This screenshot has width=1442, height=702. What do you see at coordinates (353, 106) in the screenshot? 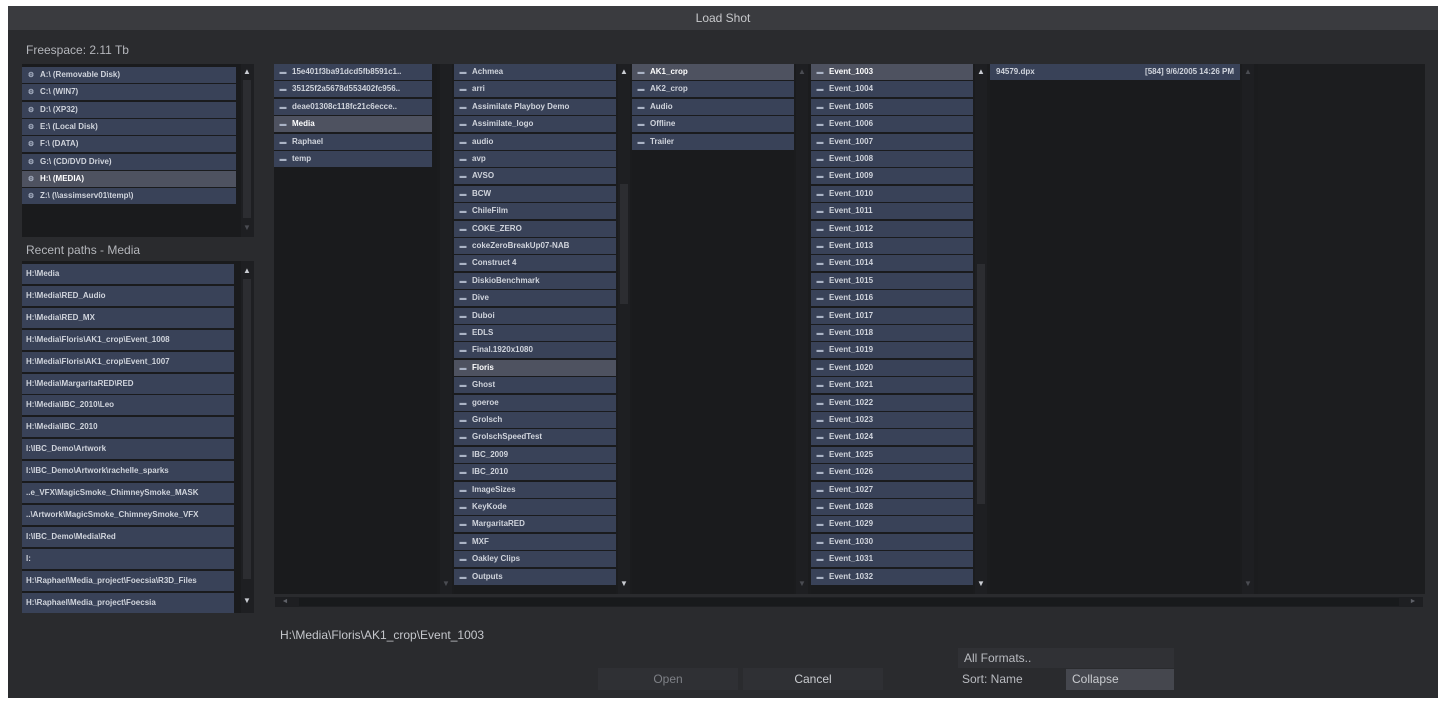
I see `folder-item: ▬ deae01308c118fc21c6ecce..` at bounding box center [353, 106].